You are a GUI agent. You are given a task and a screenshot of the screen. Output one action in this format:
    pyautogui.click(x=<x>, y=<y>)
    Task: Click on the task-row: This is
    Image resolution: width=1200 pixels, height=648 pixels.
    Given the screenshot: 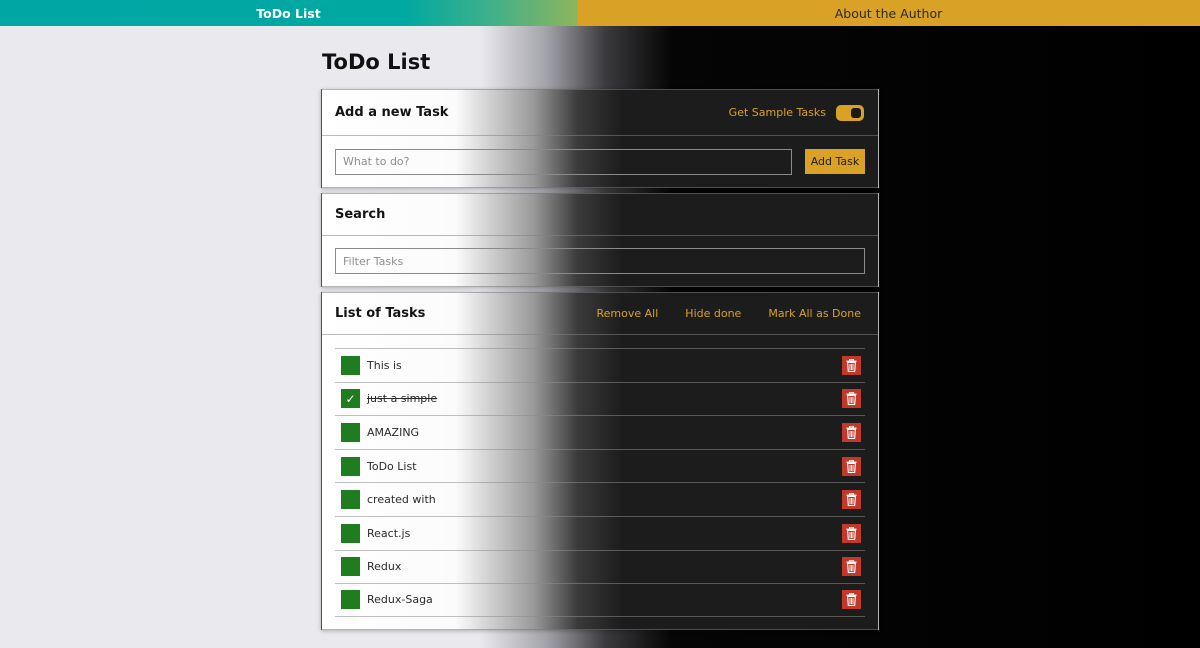 What is the action you would take?
    pyautogui.click(x=600, y=365)
    